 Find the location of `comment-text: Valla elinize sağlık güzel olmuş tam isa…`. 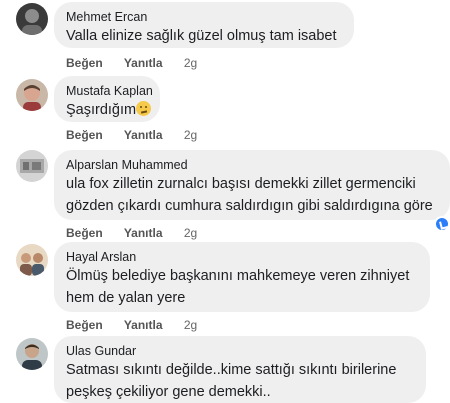

comment-text: Valla elinize sağlık güzel olmuş tam isa… is located at coordinates (201, 36).